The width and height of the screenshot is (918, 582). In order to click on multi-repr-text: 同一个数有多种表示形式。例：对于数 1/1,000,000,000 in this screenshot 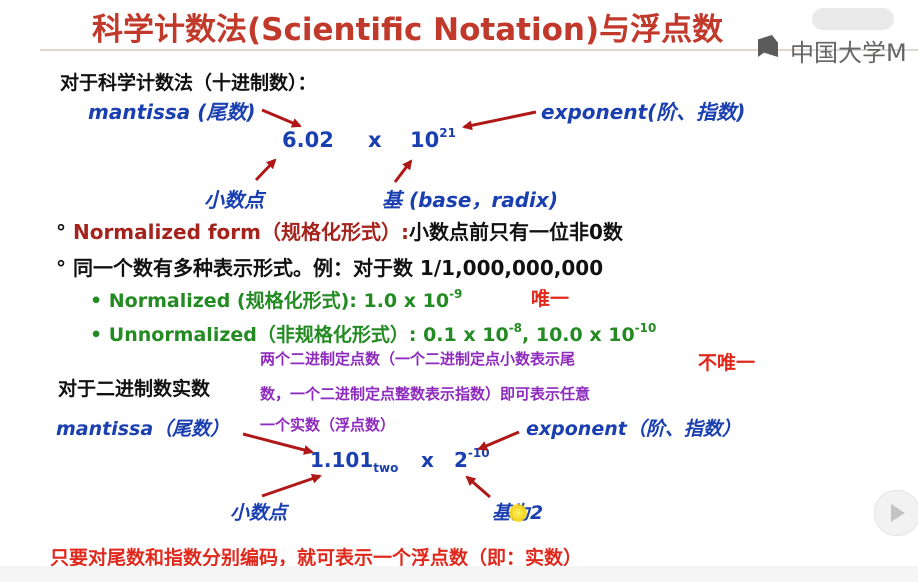, I will do `click(338, 268)`.